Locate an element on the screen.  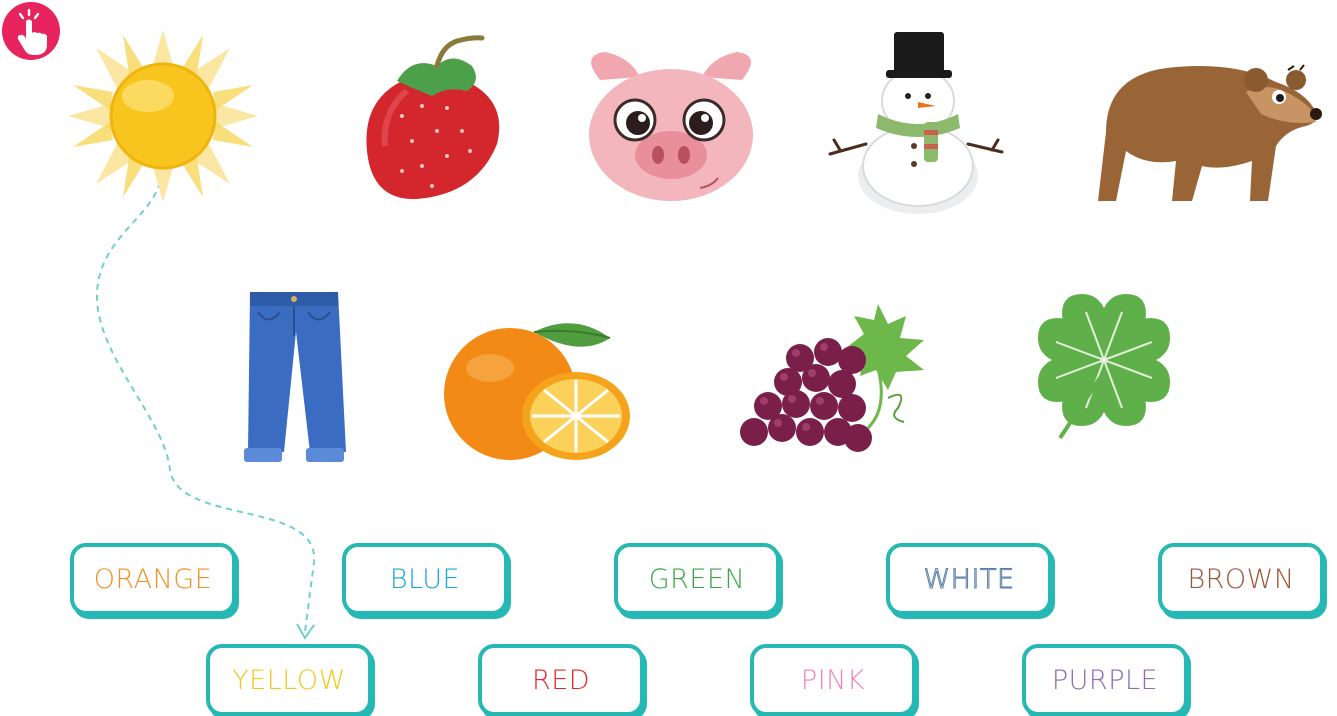
word-label-yellow: YELLOW is located at coordinates (289, 680).